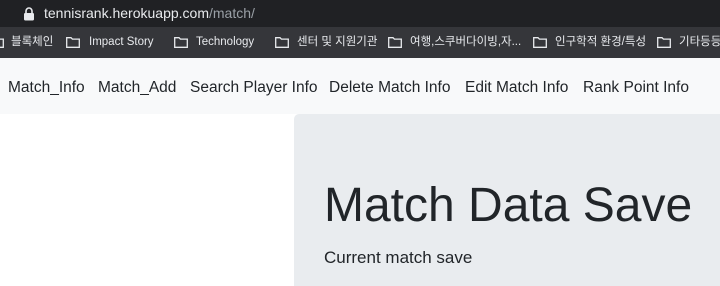 This screenshot has width=720, height=286. What do you see at coordinates (636, 86) in the screenshot?
I see `nav-link-rank-point-info: Rank Point Info` at bounding box center [636, 86].